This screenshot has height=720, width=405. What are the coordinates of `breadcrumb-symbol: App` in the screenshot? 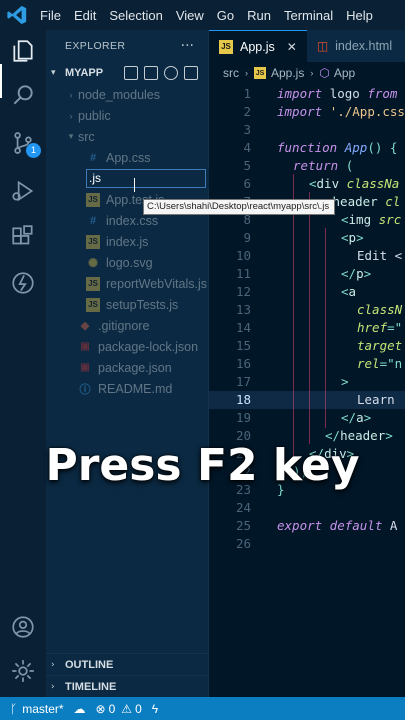 It's located at (344, 73).